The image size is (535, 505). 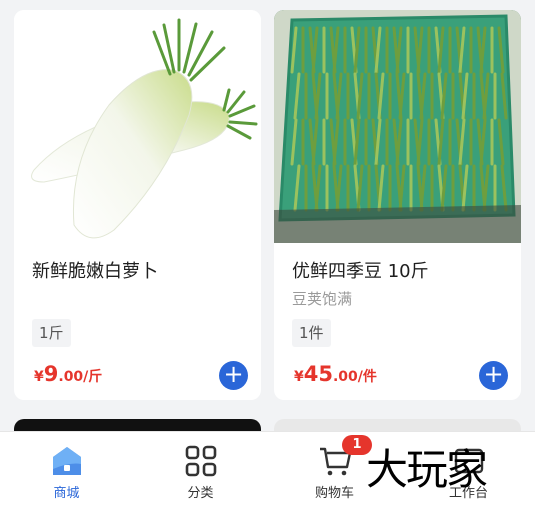 I want to click on product-subtitle: 豆荚饱满, so click(x=322, y=299).